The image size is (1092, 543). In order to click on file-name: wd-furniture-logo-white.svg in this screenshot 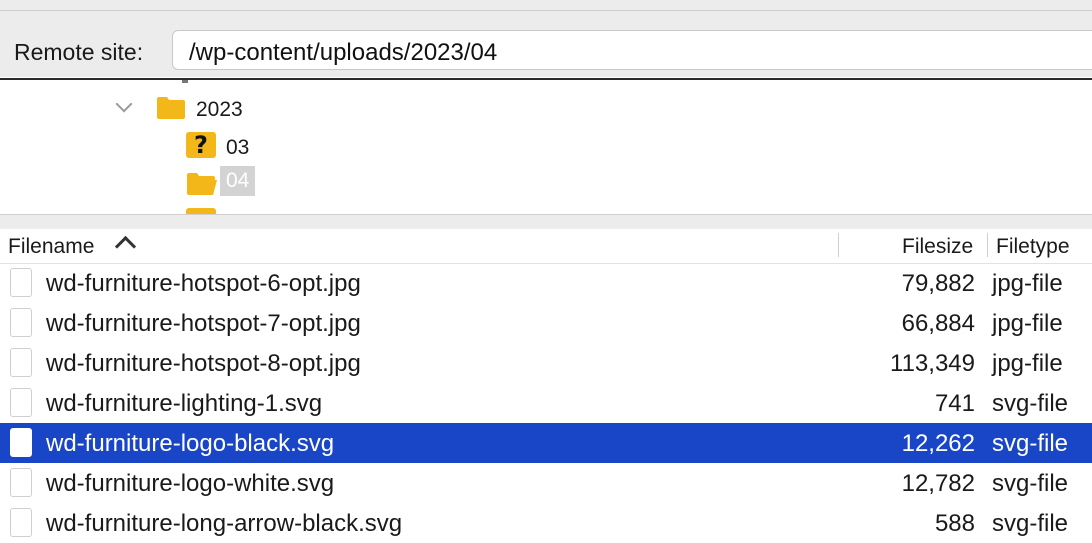, I will do `click(190, 483)`.